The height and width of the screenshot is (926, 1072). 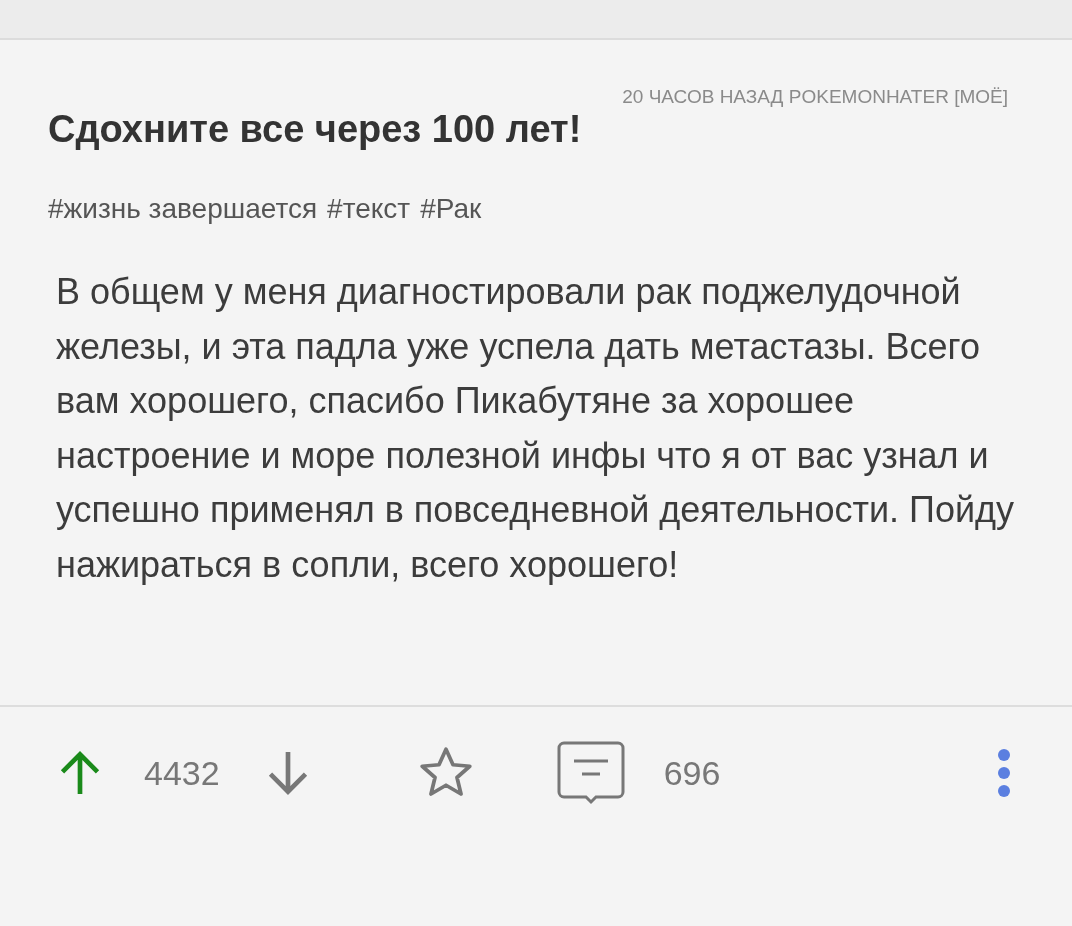 What do you see at coordinates (369, 209) in the screenshot?
I see `tag-link: #текст` at bounding box center [369, 209].